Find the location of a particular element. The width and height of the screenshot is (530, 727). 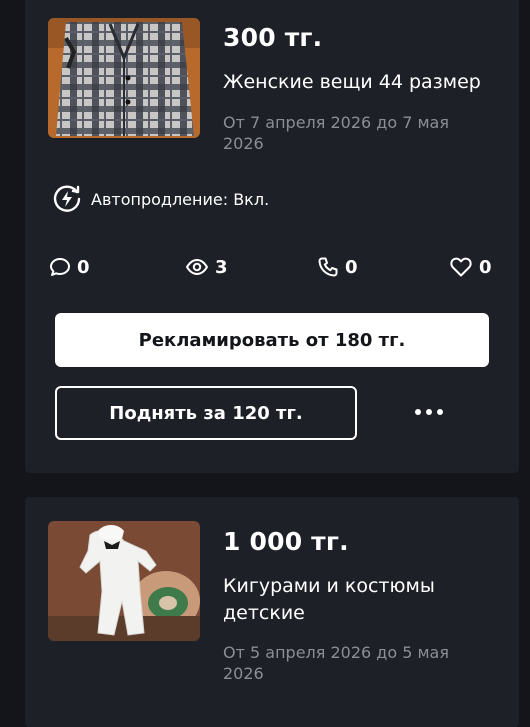

autoprolong-status: Автопродление: Вкл. is located at coordinates (160, 199).